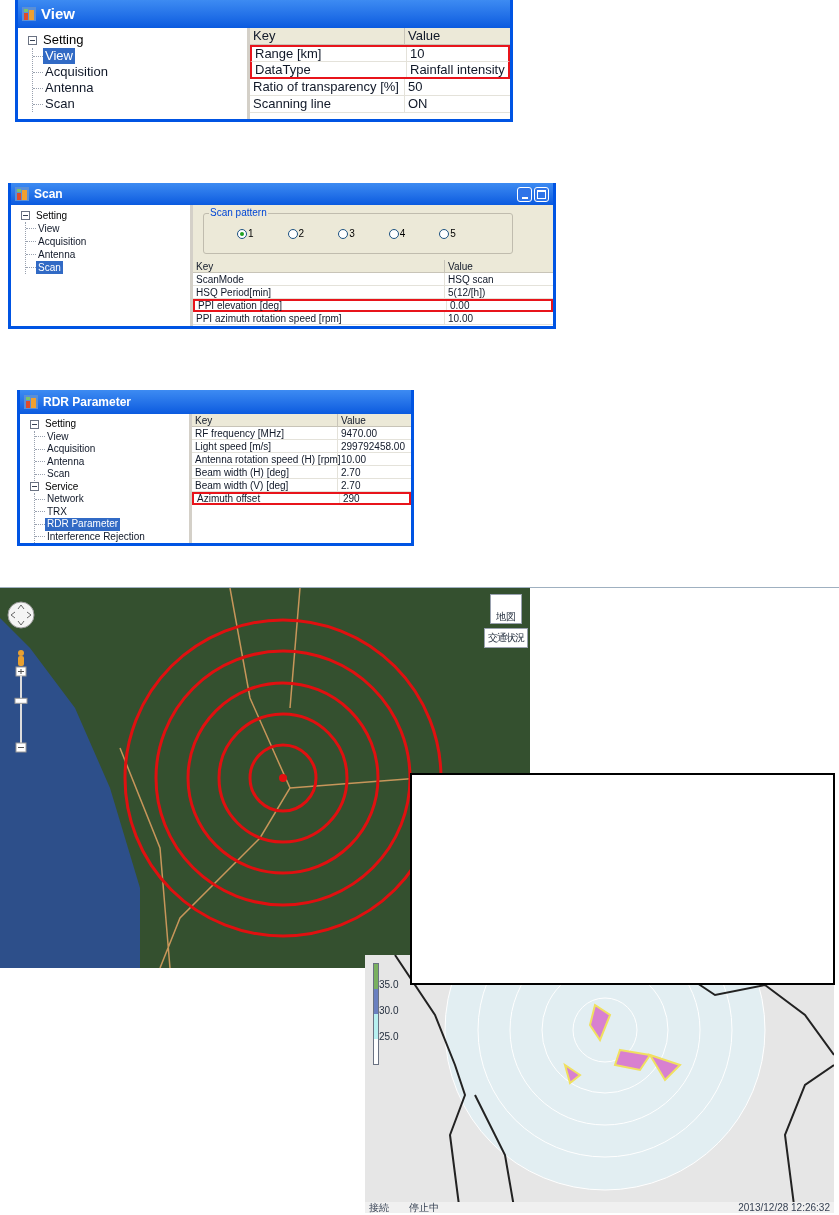  What do you see at coordinates (245, 233) in the screenshot?
I see `radio-option: 1` at bounding box center [245, 233].